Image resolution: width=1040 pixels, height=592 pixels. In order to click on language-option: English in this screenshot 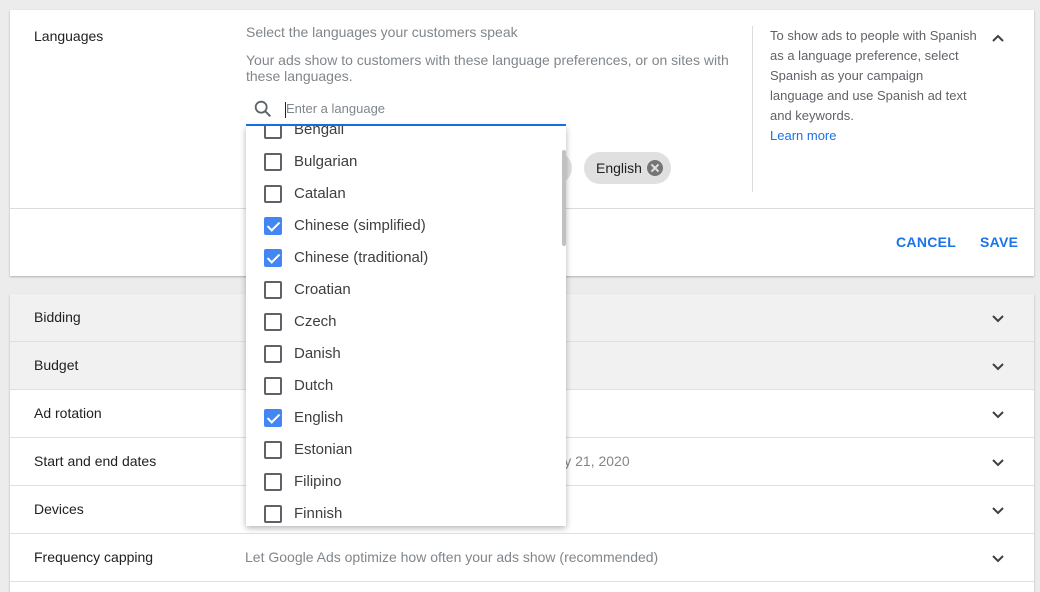, I will do `click(399, 418)`.